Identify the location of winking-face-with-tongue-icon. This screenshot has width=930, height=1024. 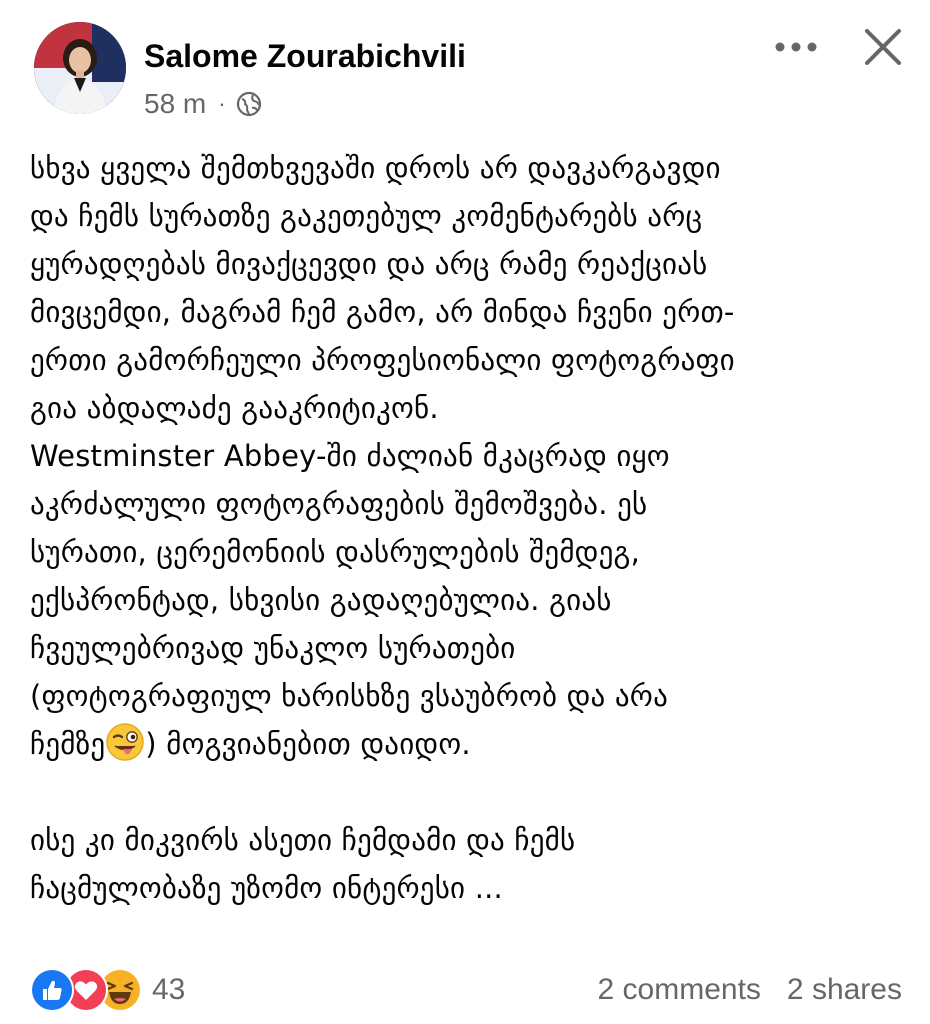
(125, 742).